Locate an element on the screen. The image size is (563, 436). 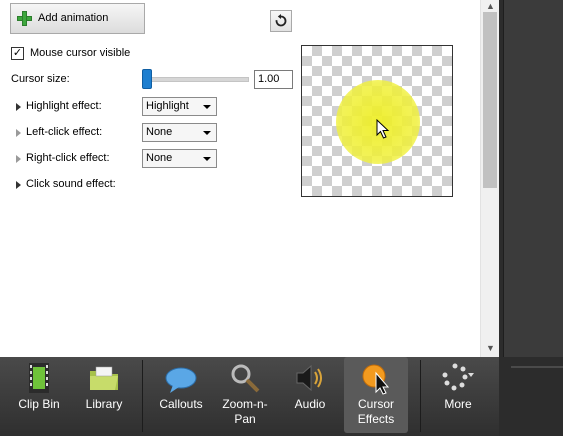
tab-label: Clip Bin is located at coordinates (39, 404).